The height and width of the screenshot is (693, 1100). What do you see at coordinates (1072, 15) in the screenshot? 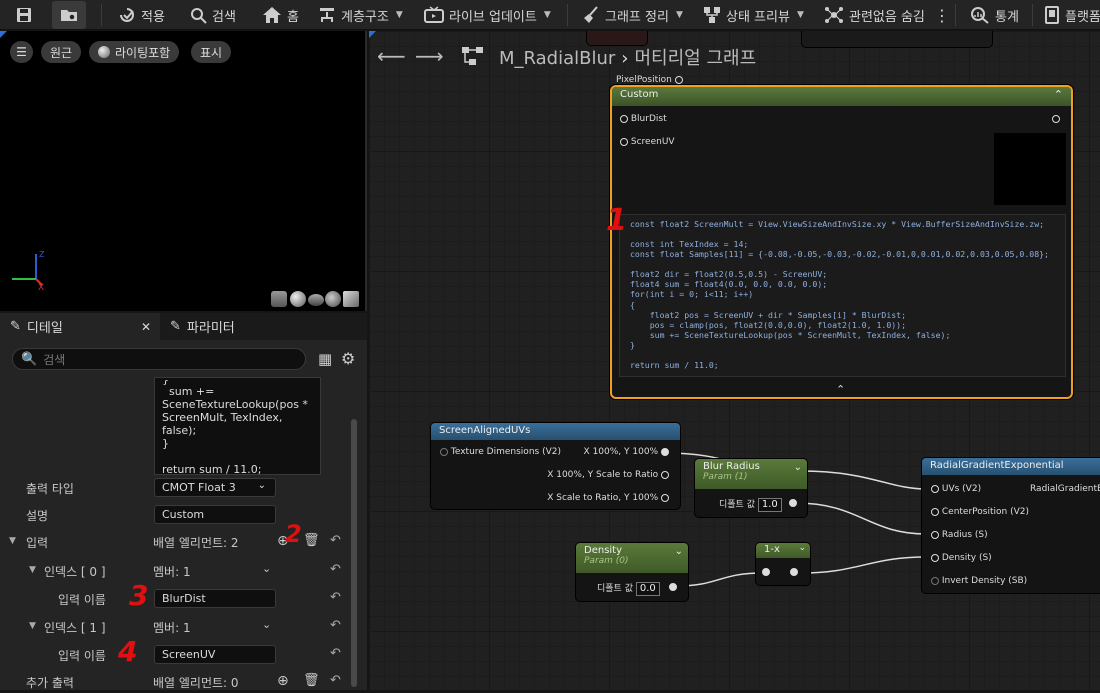
I see `platform-button: 플랫폼` at bounding box center [1072, 15].